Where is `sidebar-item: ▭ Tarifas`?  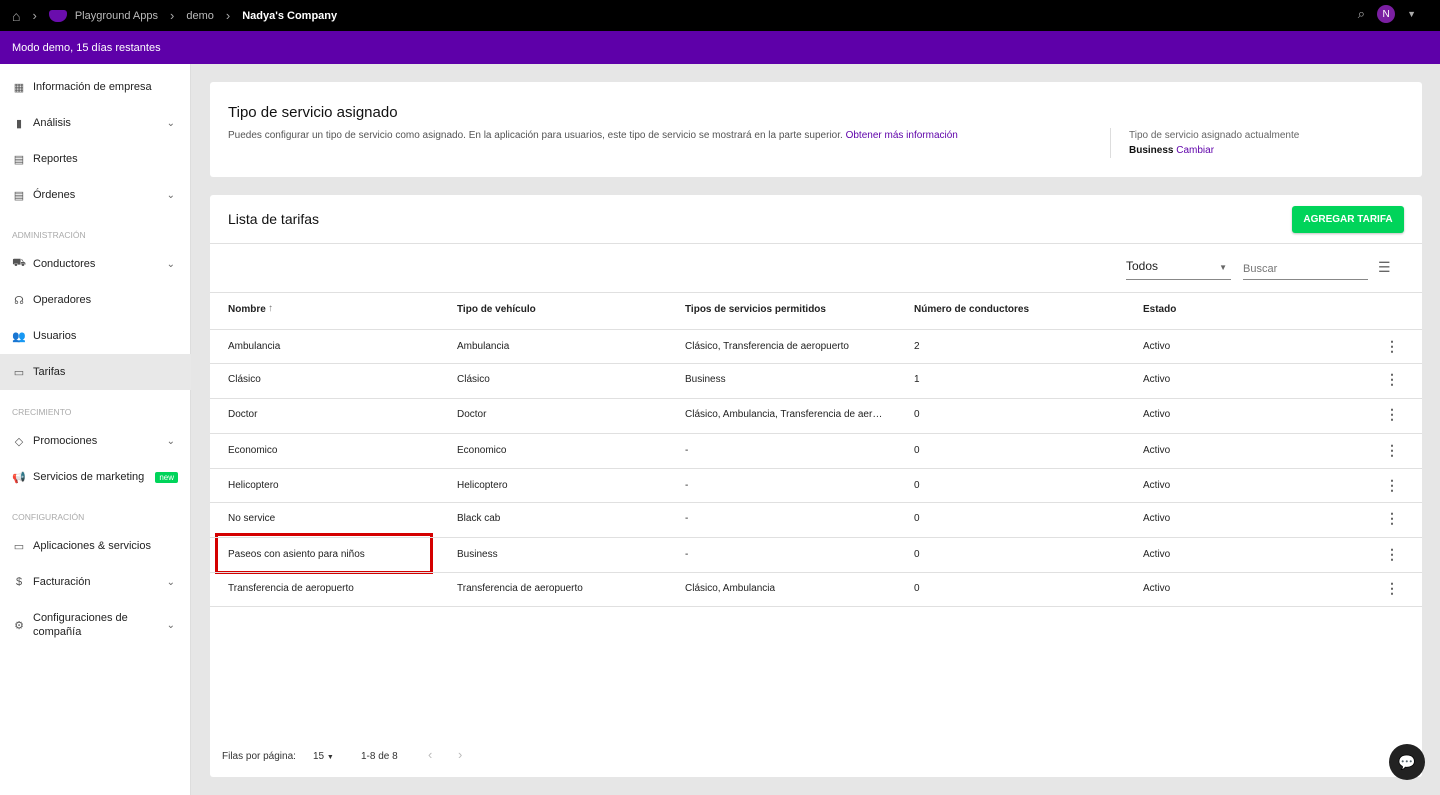 sidebar-item: ▭ Tarifas is located at coordinates (95, 372).